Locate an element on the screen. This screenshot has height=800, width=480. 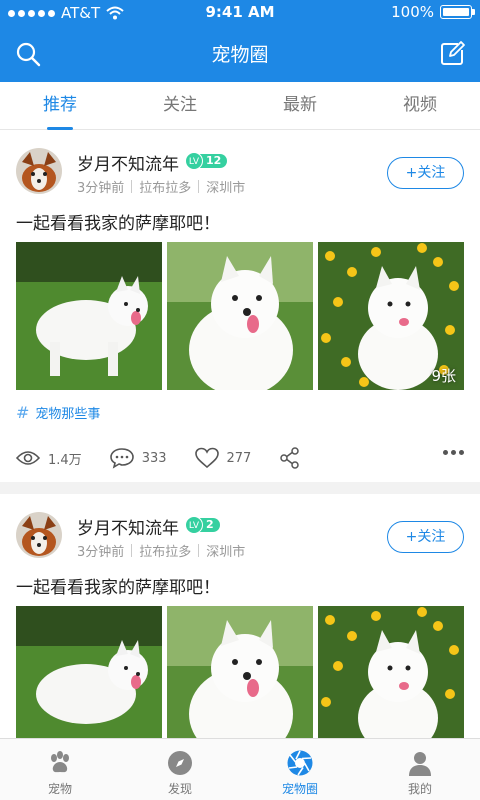
tabbar-item-pets: 宠物 is located at coordinates (60, 769).